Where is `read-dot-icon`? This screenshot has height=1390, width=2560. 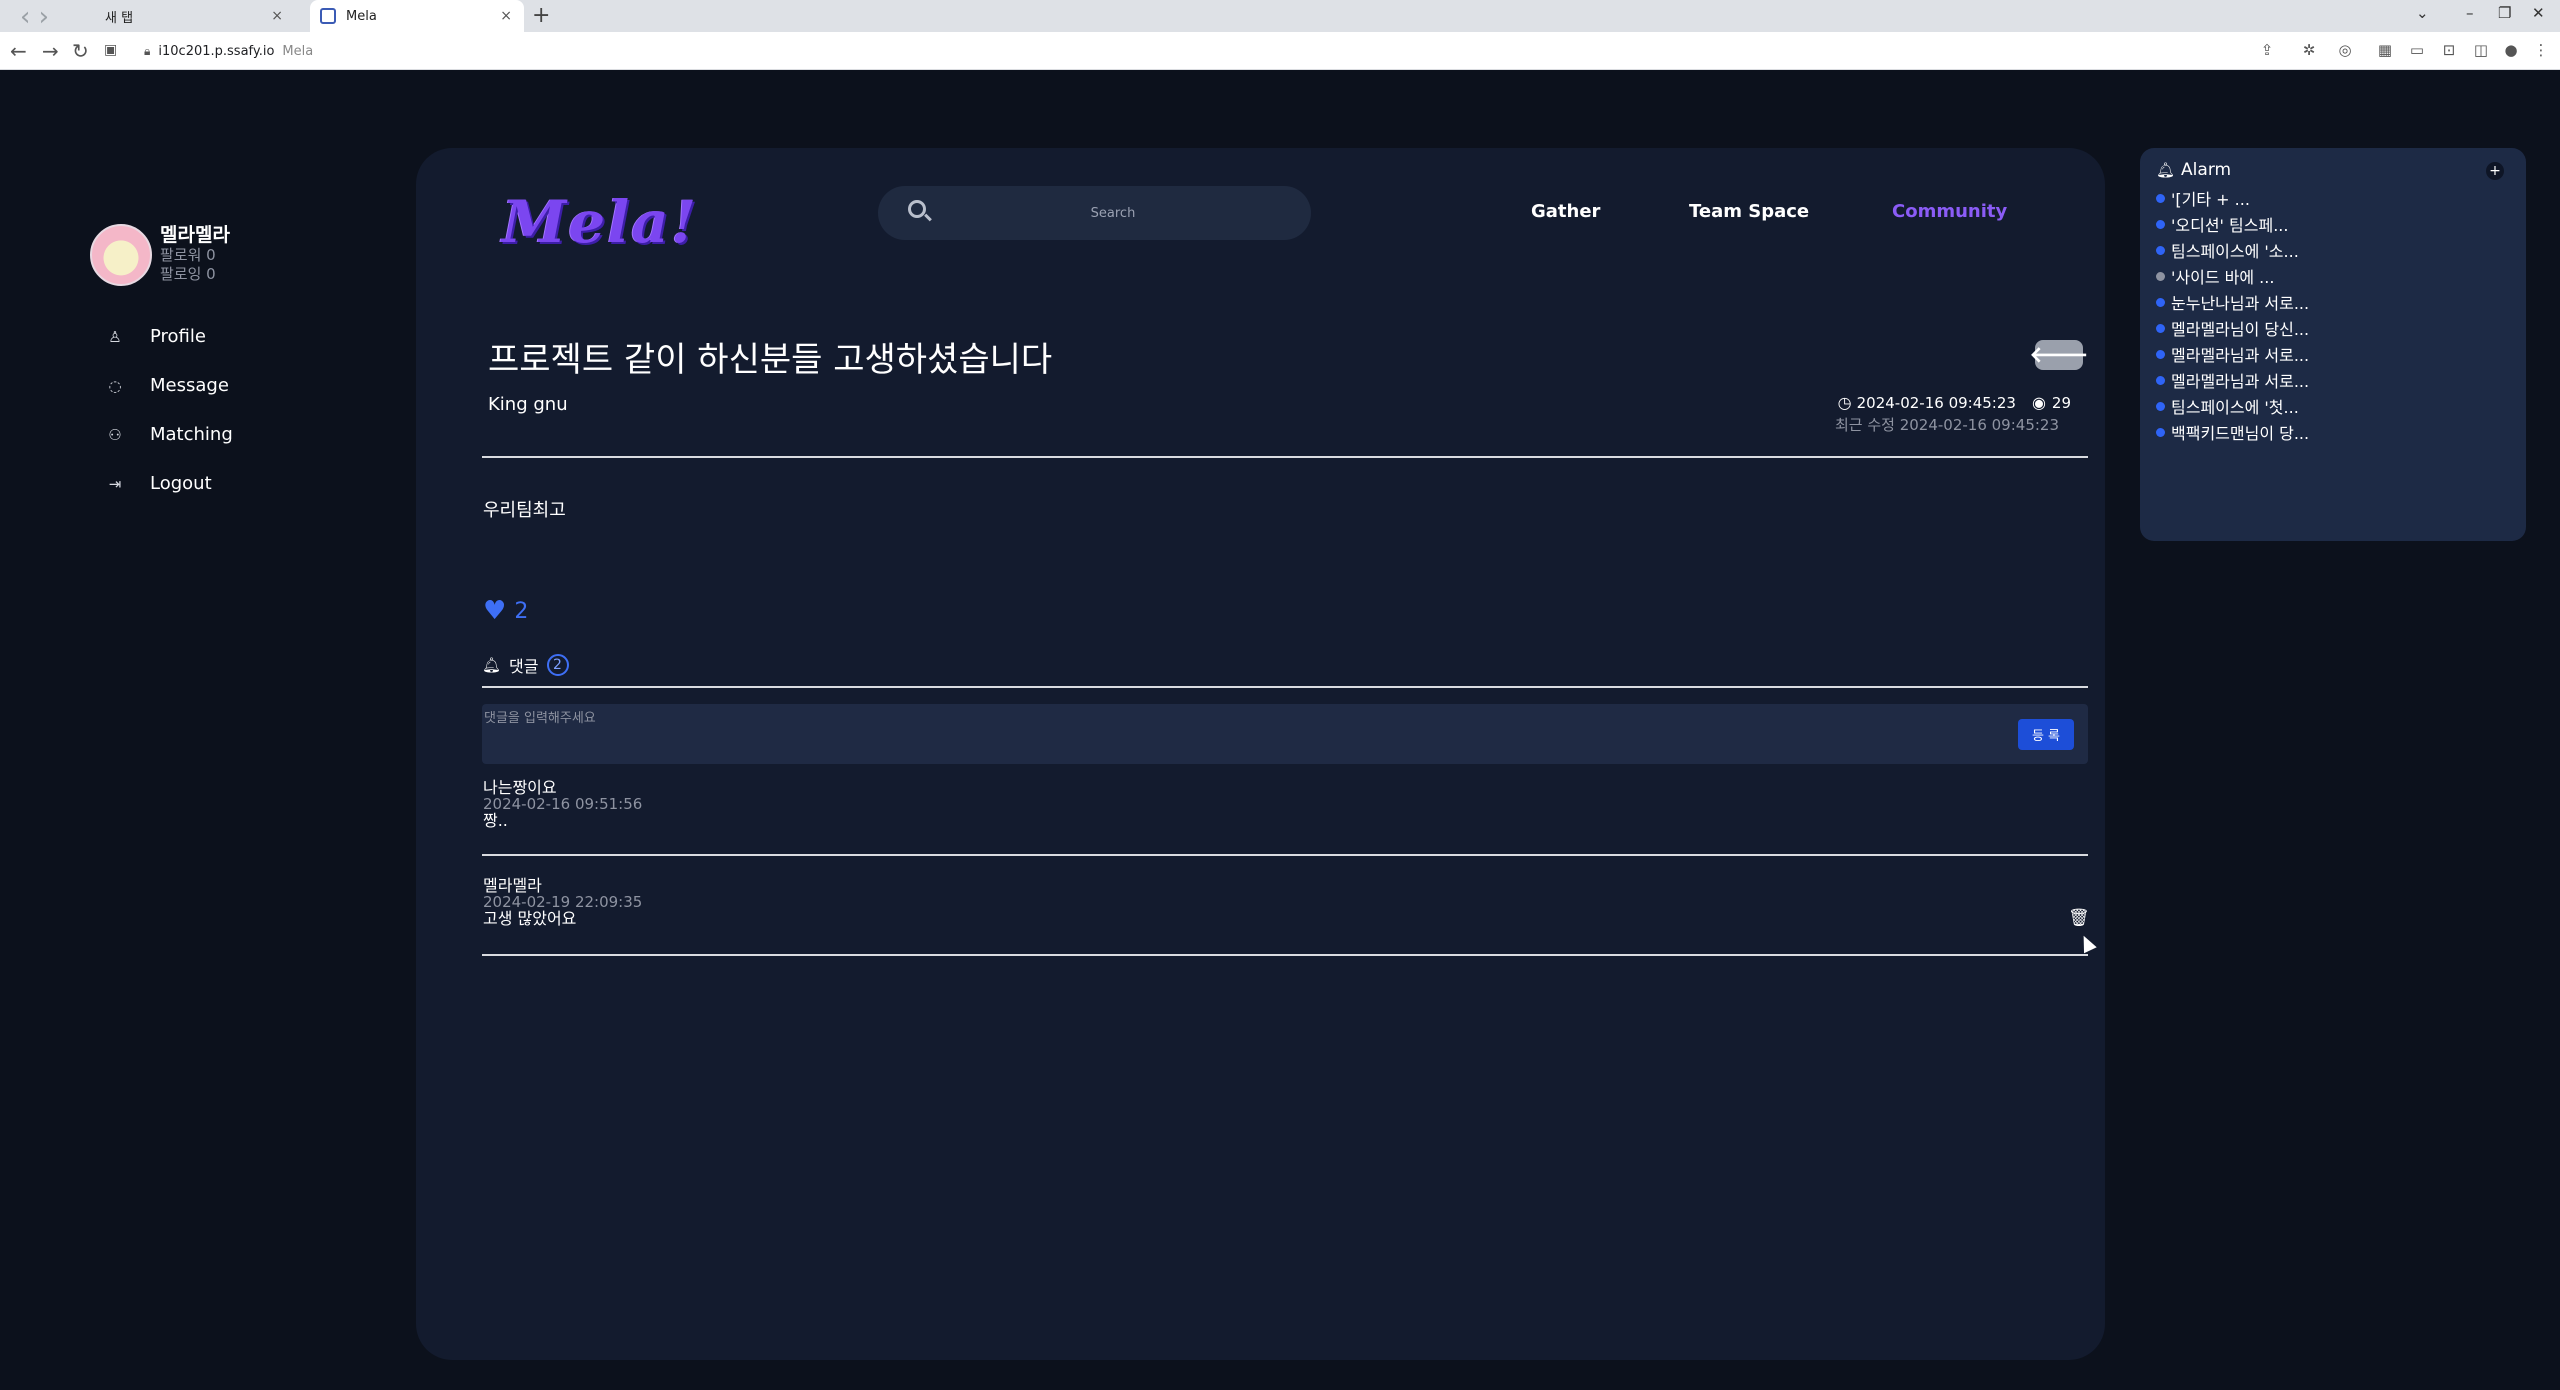 read-dot-icon is located at coordinates (2160, 276).